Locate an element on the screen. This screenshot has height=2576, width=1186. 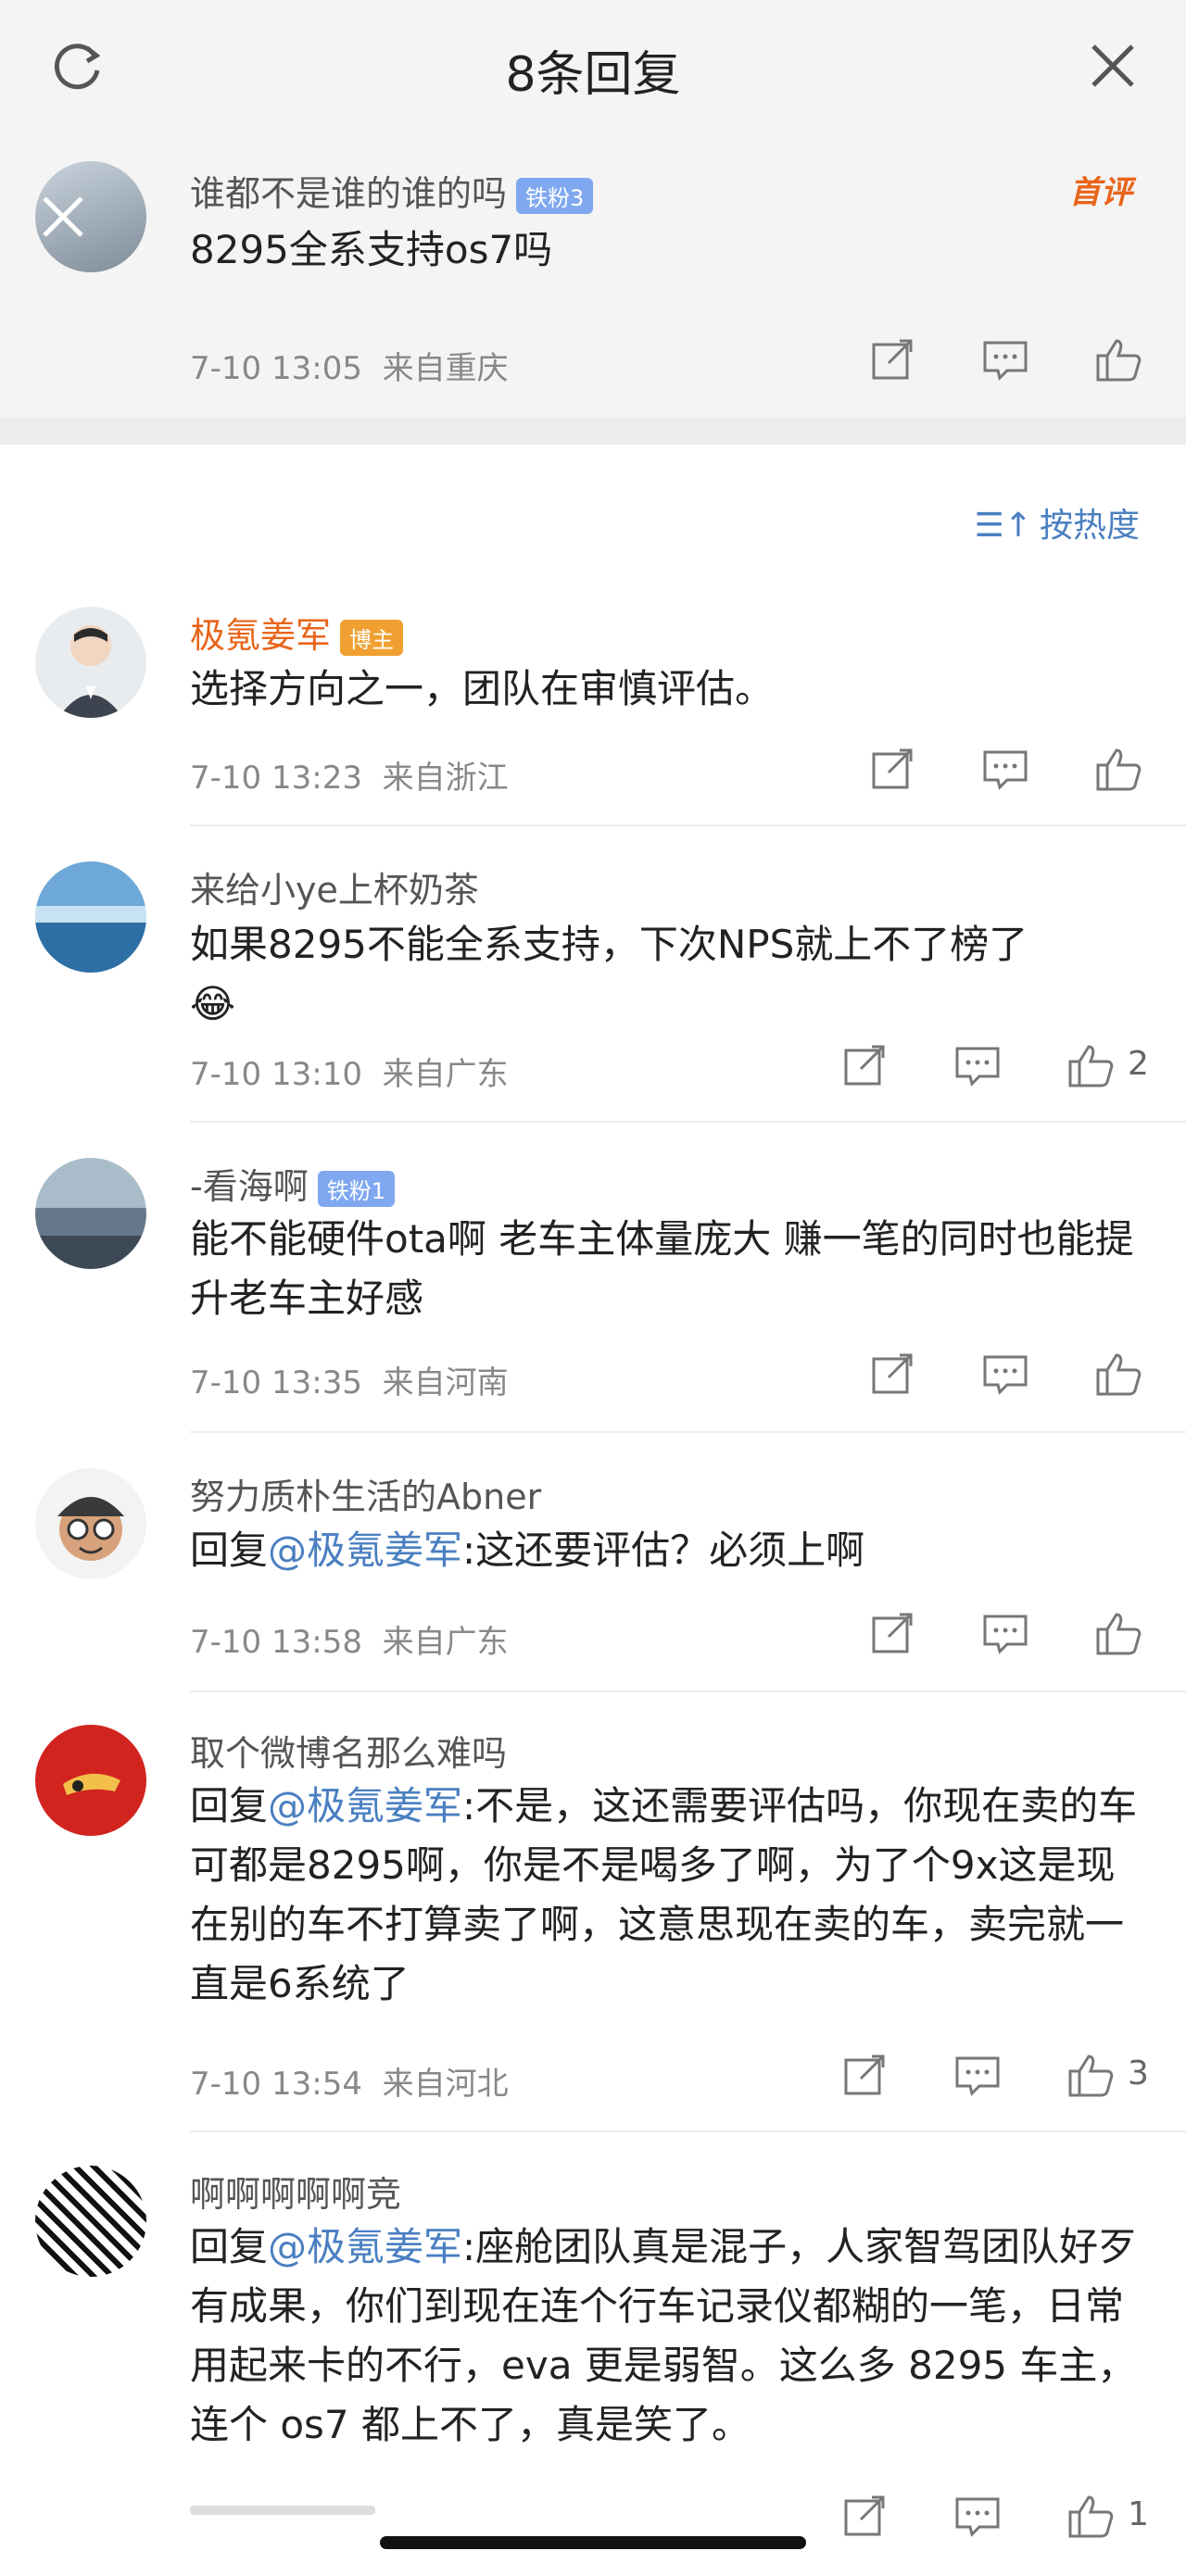
reply-actions: 2 is located at coordinates (996, 1067).